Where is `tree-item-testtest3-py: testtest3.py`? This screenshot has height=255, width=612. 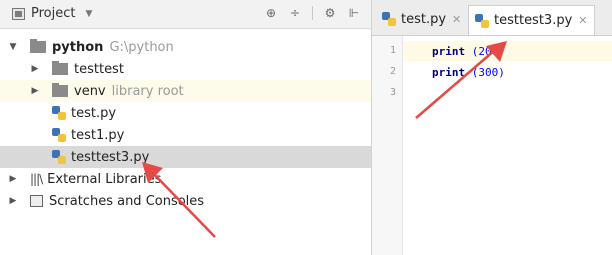
tree-item-testtest3-py: testtest3.py is located at coordinates (185, 157).